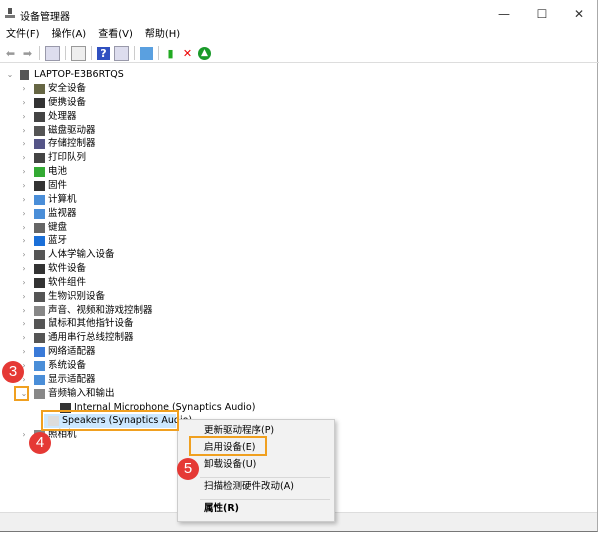 The width and height of the screenshot is (600, 536). I want to click on tree-item-label: 固件, so click(58, 185).